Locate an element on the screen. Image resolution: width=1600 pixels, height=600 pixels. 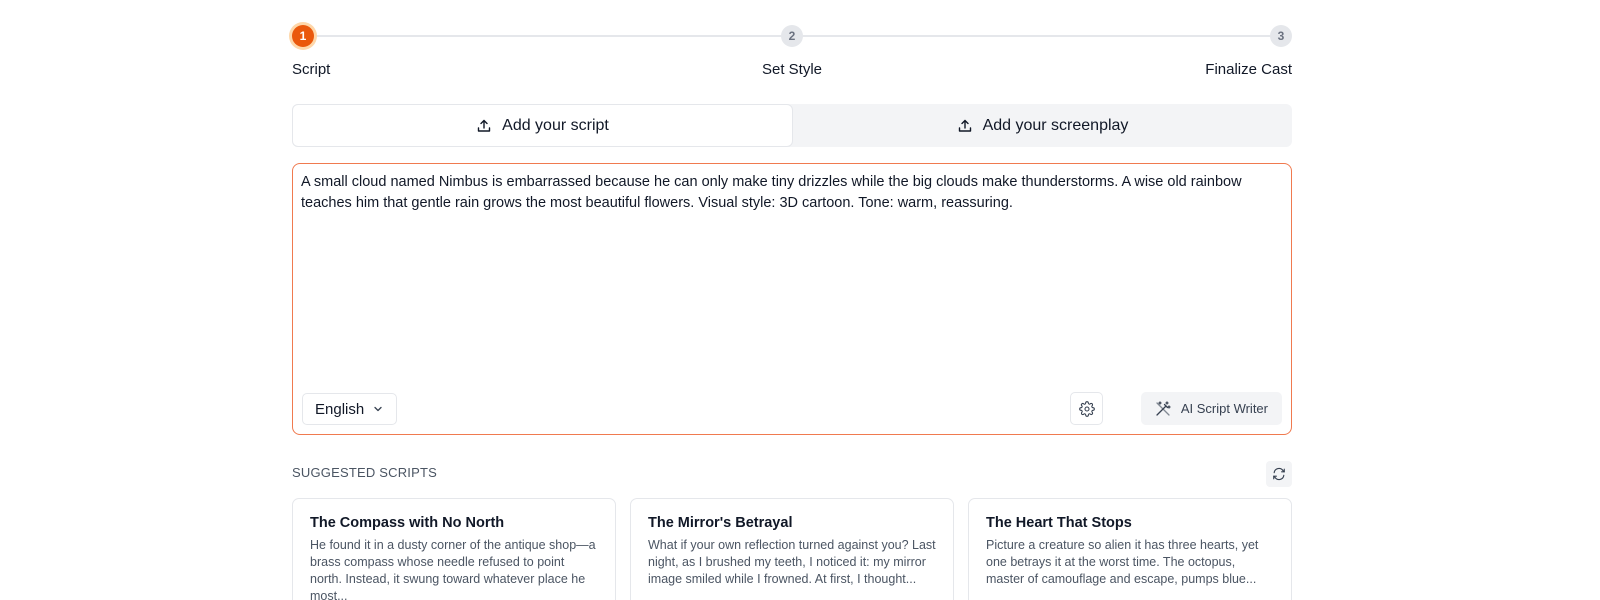
gear-icon is located at coordinates (1086, 408).